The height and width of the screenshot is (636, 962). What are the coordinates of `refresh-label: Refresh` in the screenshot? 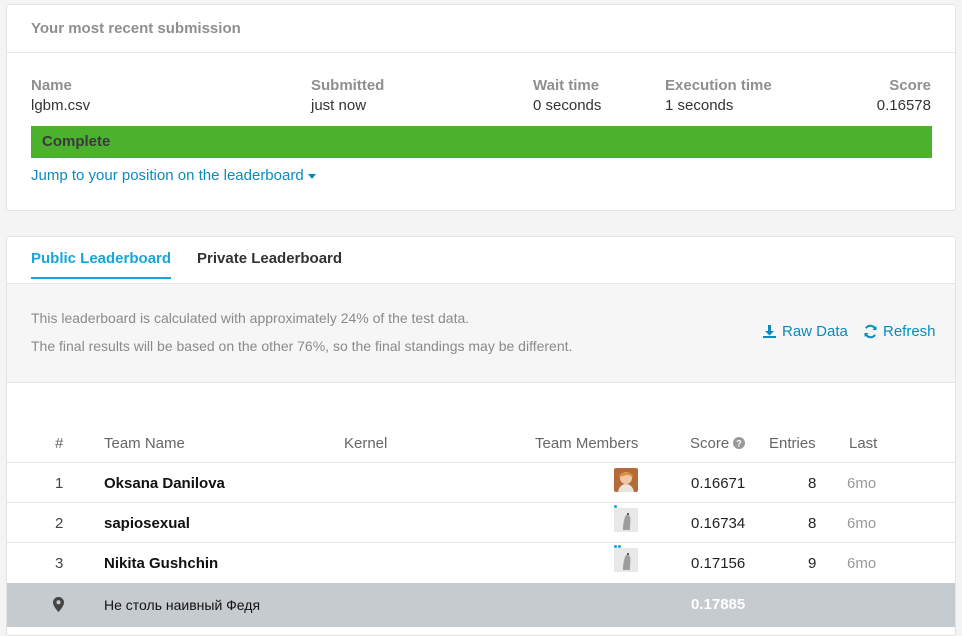 It's located at (909, 331).